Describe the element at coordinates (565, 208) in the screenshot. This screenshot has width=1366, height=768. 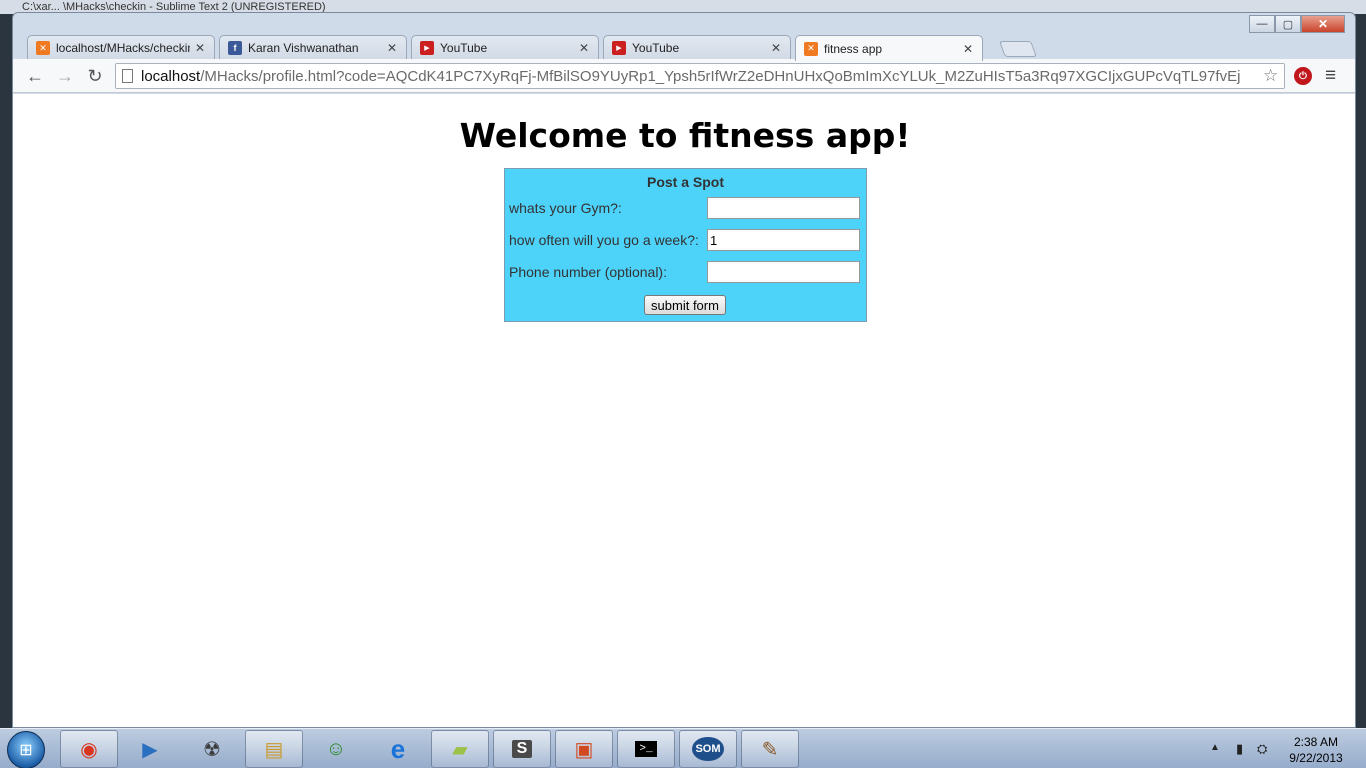
I see `gym-label: whats your Gym?:` at that location.